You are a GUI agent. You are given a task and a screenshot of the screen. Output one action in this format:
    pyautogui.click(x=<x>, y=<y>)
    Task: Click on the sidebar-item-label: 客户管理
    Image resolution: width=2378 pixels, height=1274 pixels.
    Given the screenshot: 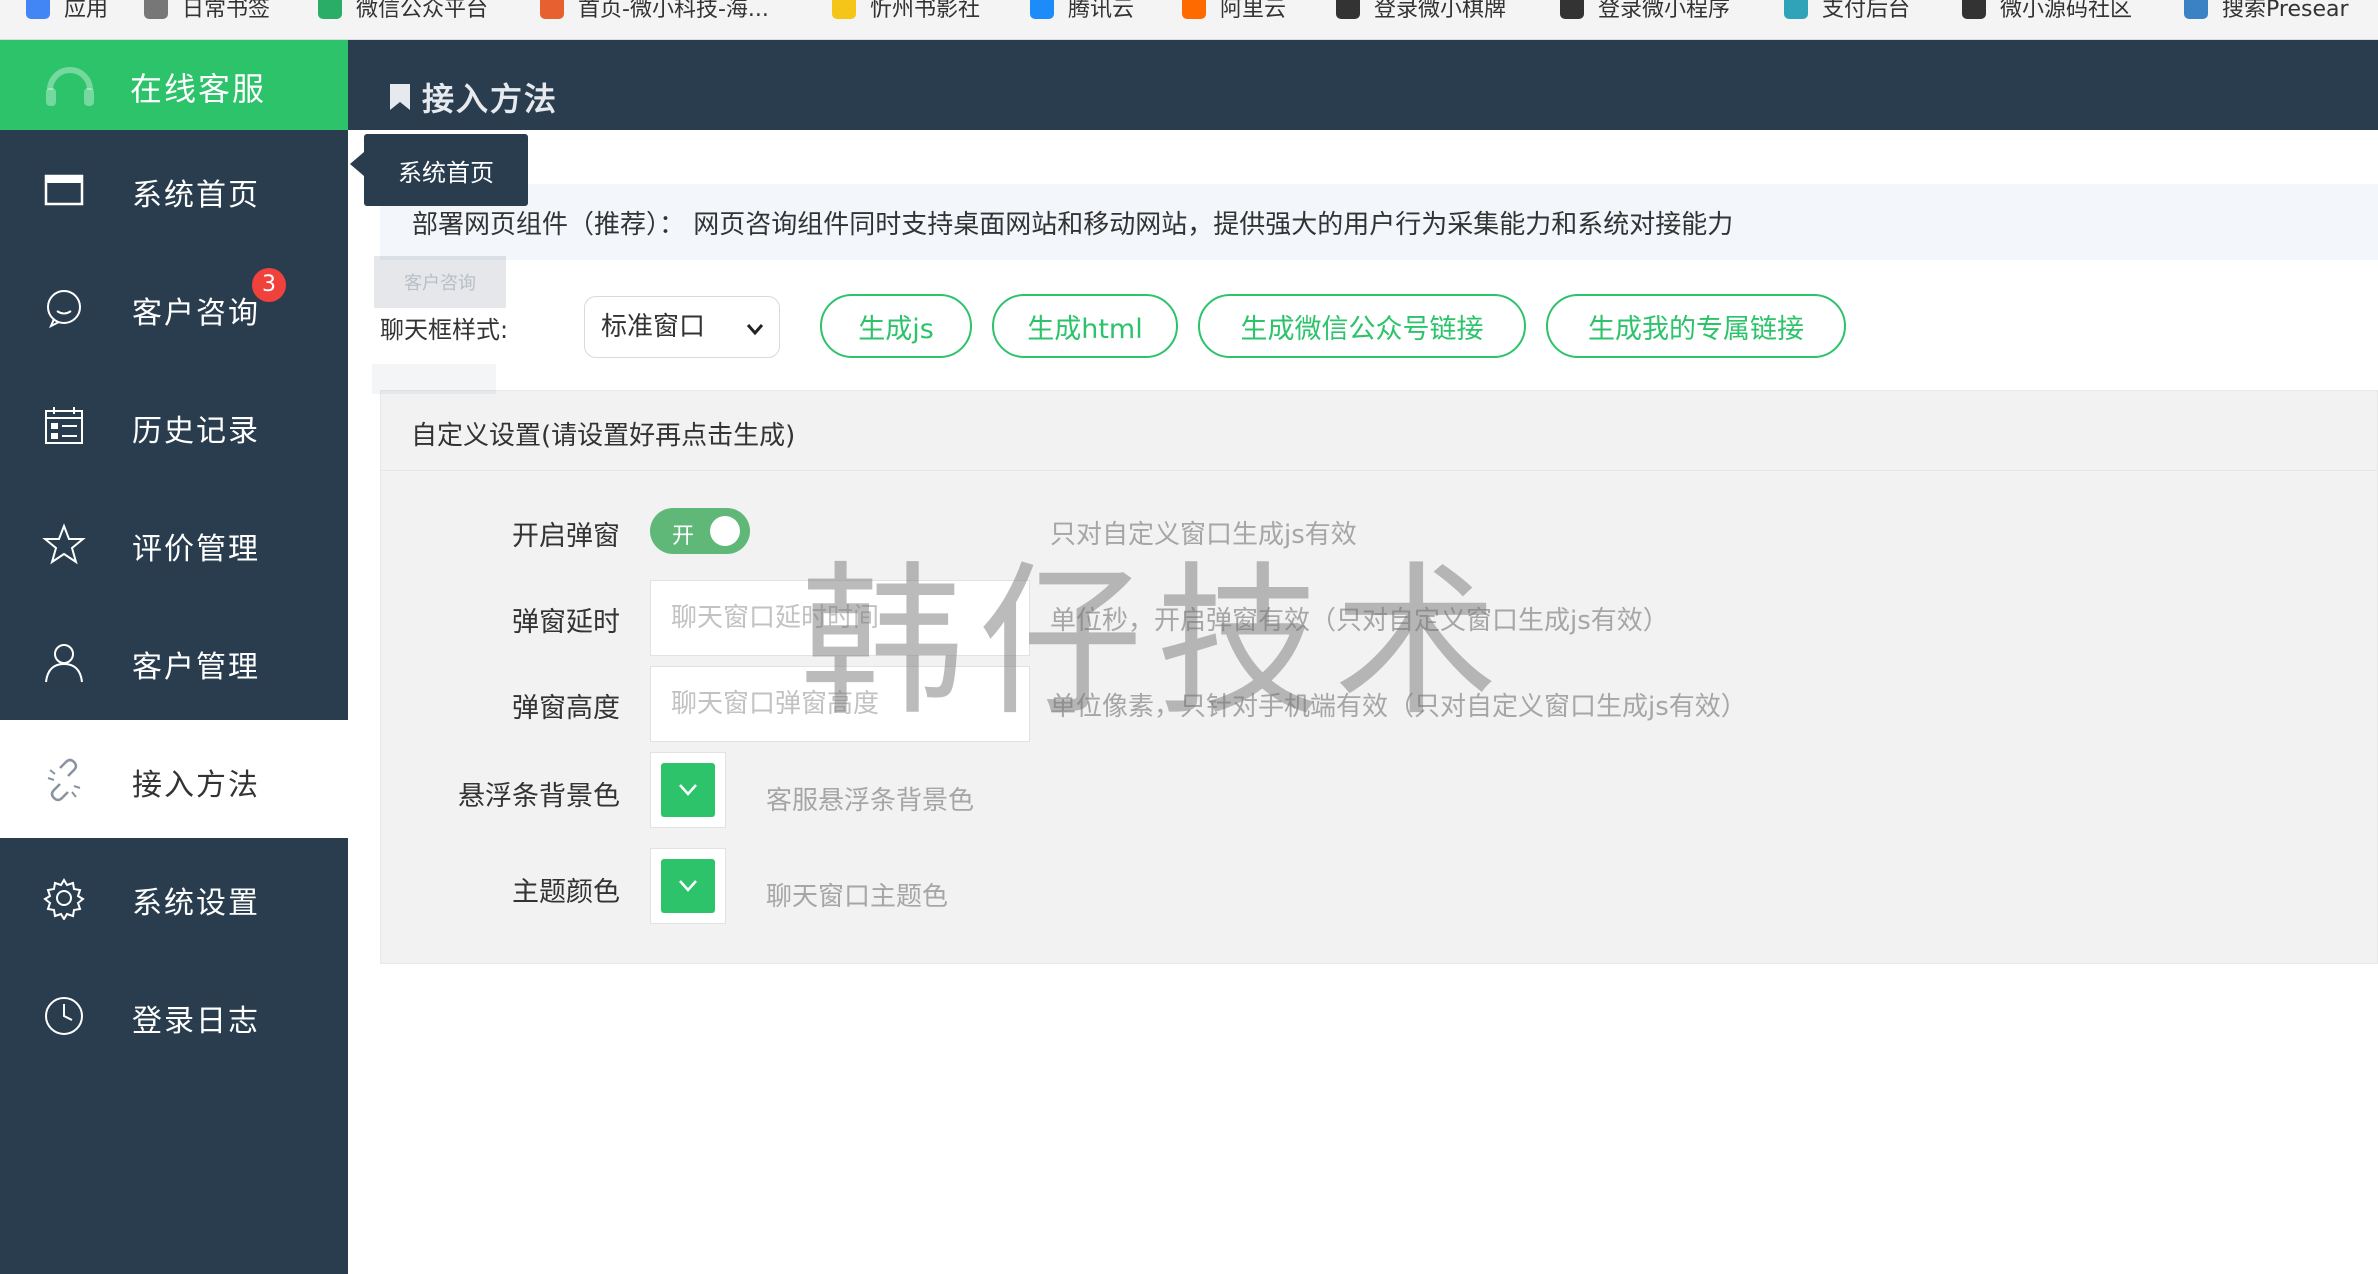 What is the action you would take?
    pyautogui.click(x=196, y=667)
    